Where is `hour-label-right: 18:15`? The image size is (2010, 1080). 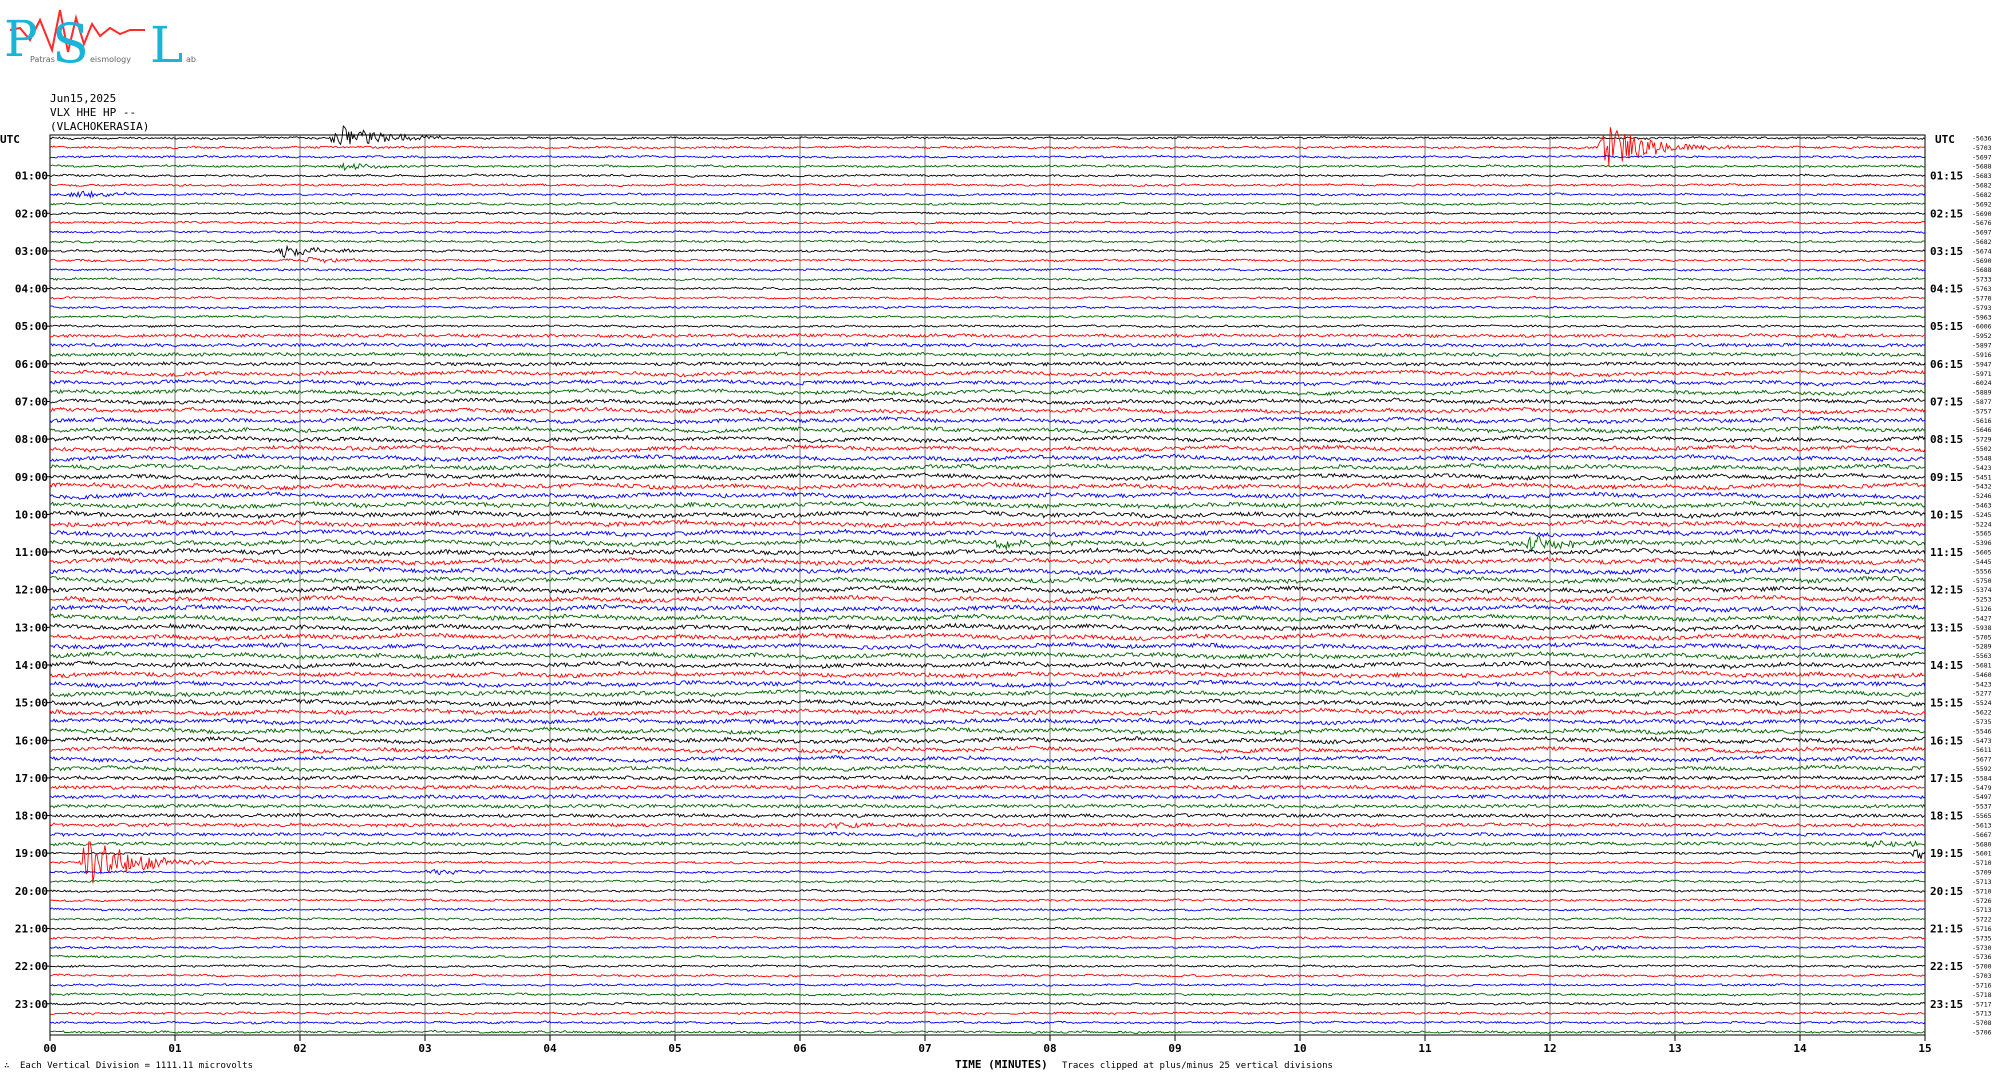
hour-label-right: 18:15 is located at coordinates (1946, 816).